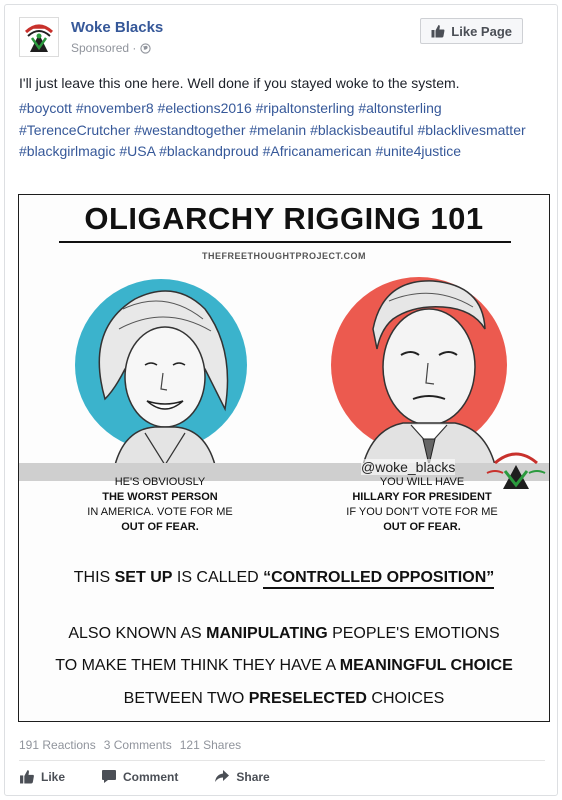 The width and height of the screenshot is (562, 800). I want to click on hashtag-link: #elections2016, so click(207, 108).